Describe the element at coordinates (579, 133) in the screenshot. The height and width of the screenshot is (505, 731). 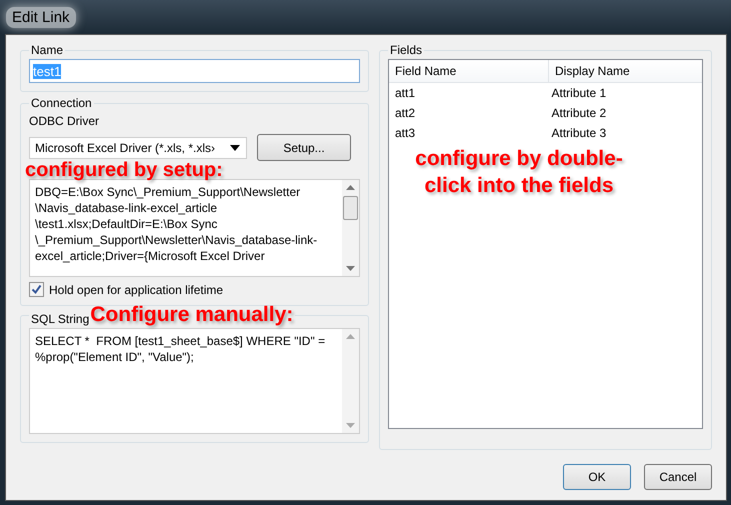
I see `table-cell-text: Attribute 3` at that location.